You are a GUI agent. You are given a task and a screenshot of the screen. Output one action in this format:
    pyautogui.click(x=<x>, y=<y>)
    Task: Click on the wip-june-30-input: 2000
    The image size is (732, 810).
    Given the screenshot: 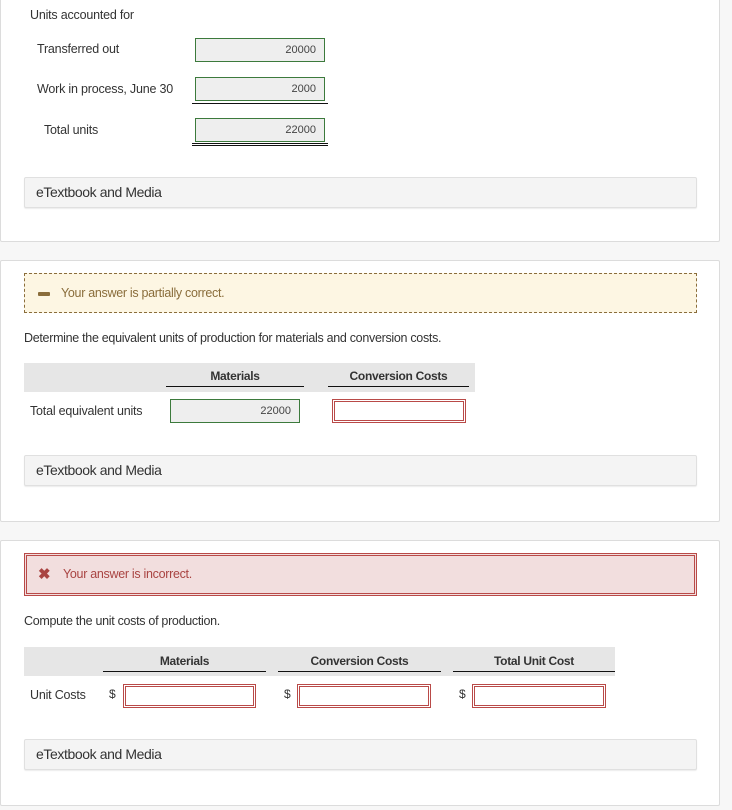 What is the action you would take?
    pyautogui.click(x=260, y=89)
    